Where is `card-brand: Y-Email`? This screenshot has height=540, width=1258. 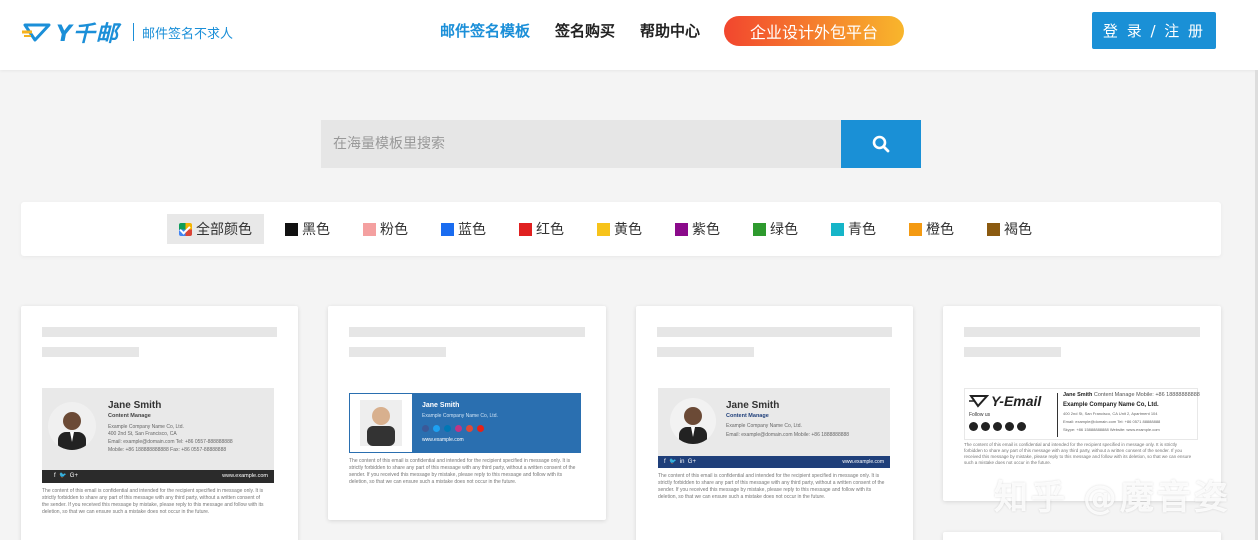 card-brand: Y-Email is located at coordinates (1016, 401).